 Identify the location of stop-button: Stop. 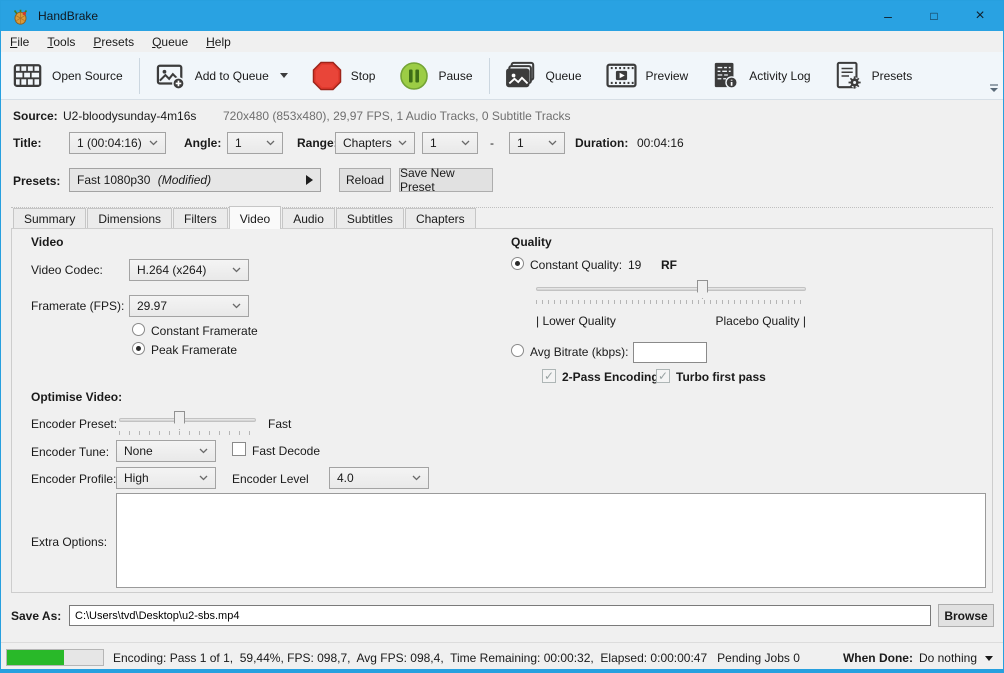
(344, 76).